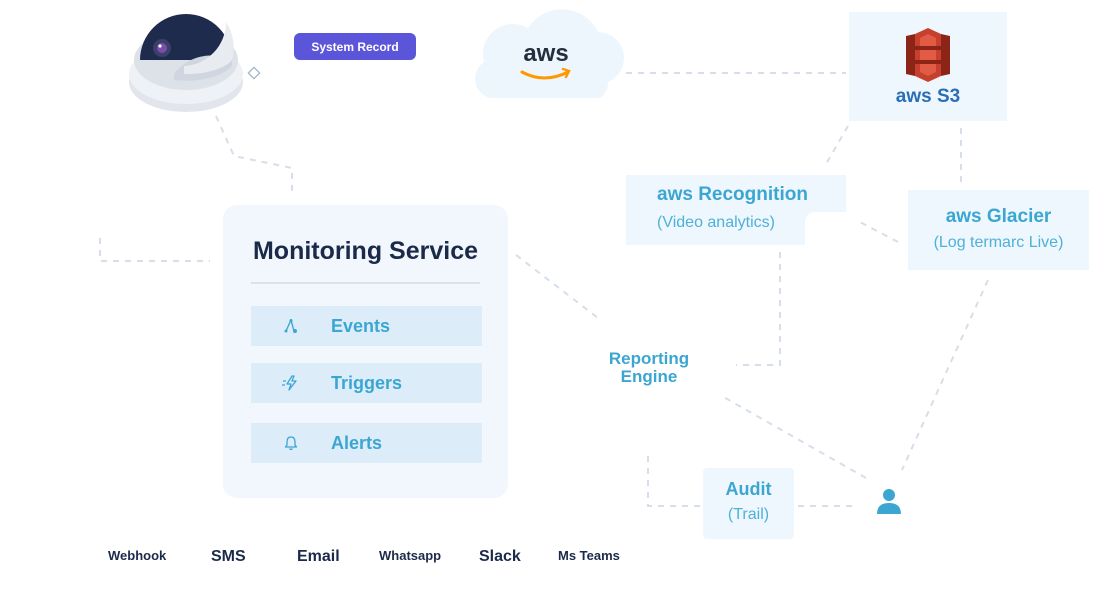 This screenshot has height=595, width=1093. What do you see at coordinates (889, 502) in the screenshot?
I see `user-icon` at bounding box center [889, 502].